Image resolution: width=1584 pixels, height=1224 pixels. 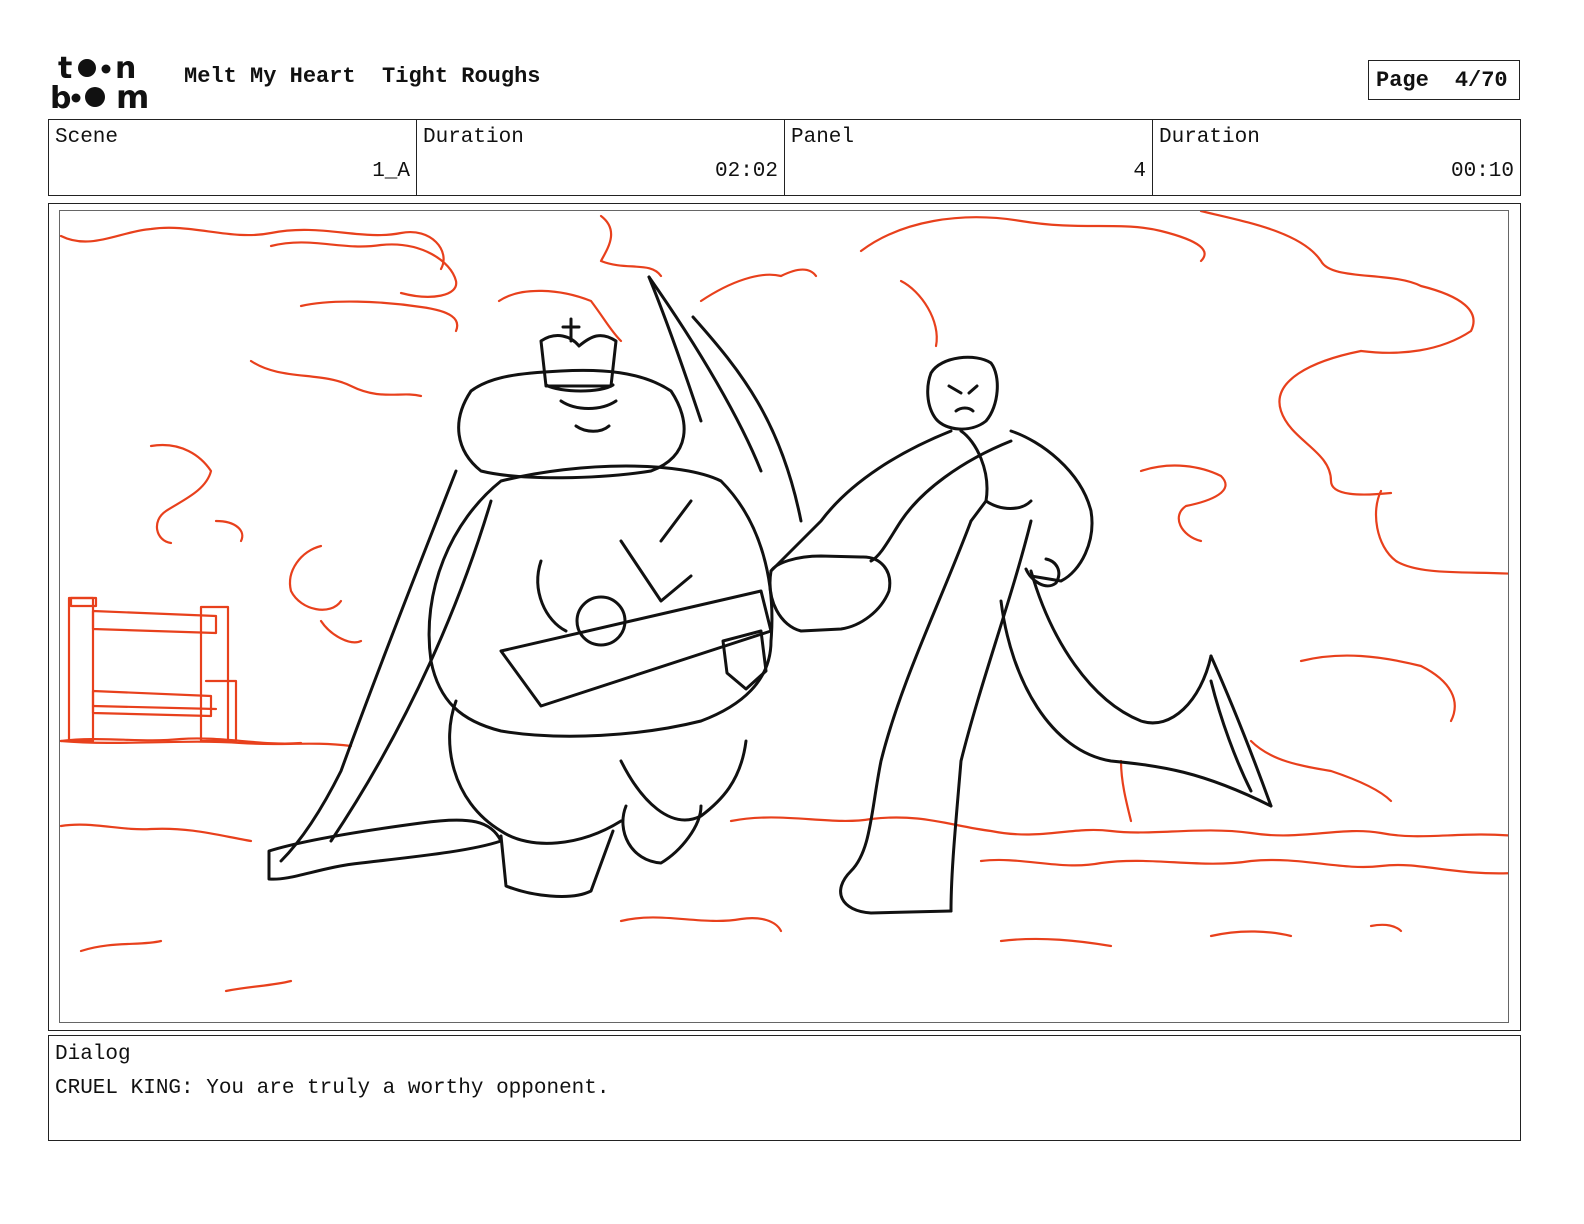 What do you see at coordinates (60, 96) in the screenshot?
I see `svg-text: b` at bounding box center [60, 96].